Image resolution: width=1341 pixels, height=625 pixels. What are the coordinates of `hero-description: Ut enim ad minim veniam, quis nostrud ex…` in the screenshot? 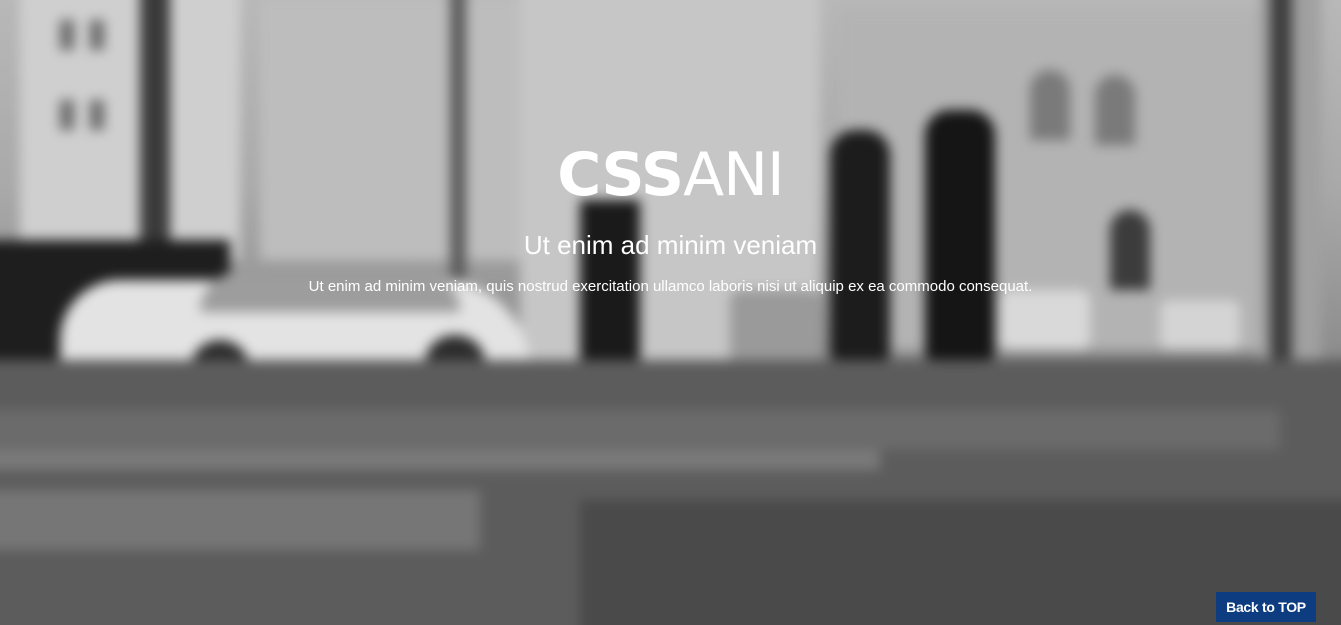 It's located at (670, 286).